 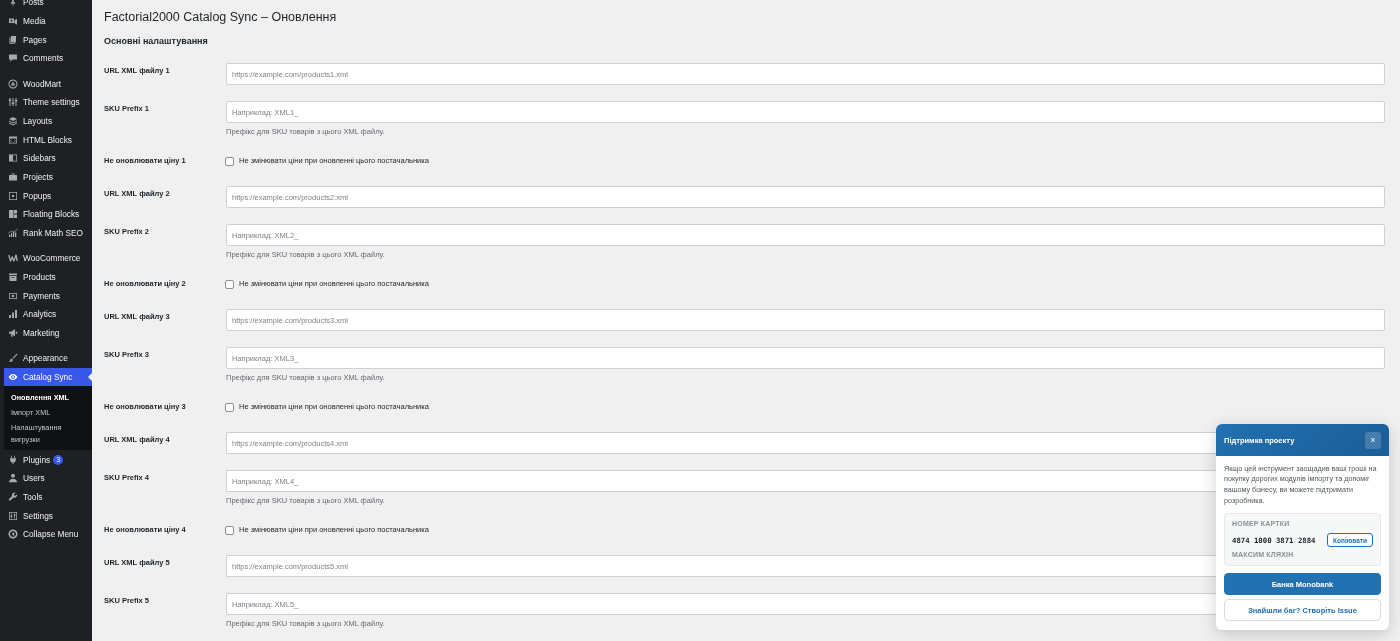 What do you see at coordinates (48, 534) in the screenshot?
I see `menu-item: Collapse Menu` at bounding box center [48, 534].